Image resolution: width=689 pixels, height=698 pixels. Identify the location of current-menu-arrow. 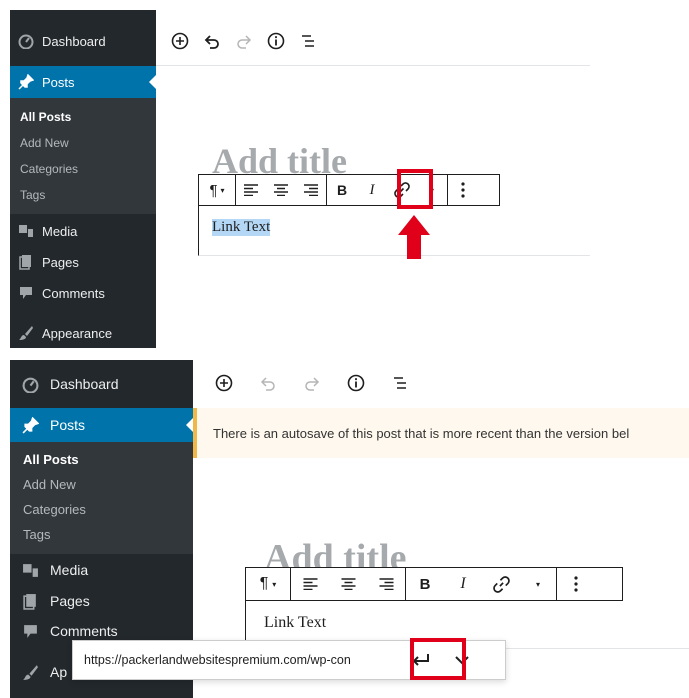
(153, 82).